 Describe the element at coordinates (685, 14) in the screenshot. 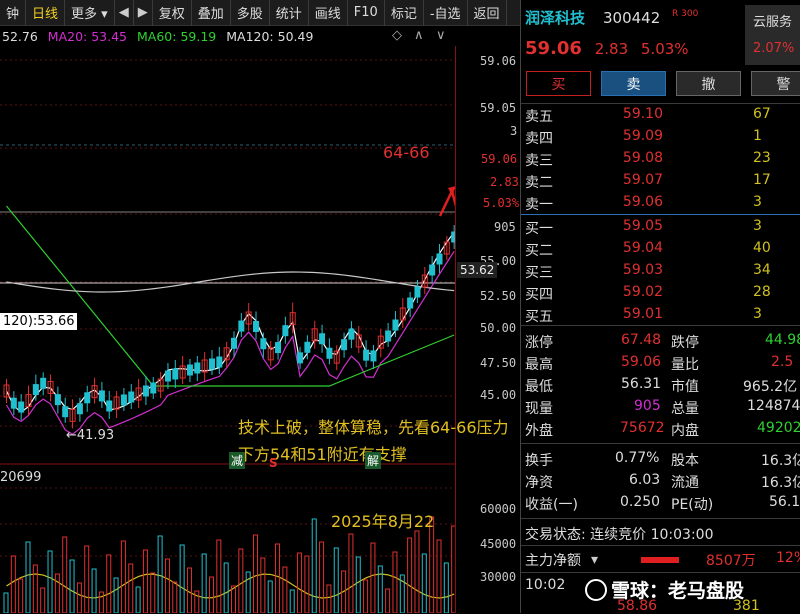

I see `market-flag: R 300` at that location.